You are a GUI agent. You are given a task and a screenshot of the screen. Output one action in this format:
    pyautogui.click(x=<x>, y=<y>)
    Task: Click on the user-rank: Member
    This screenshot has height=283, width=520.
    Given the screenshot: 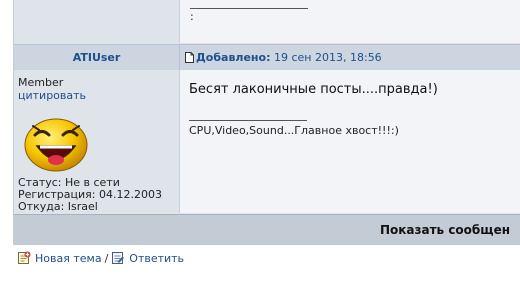 What is the action you would take?
    pyautogui.click(x=41, y=82)
    